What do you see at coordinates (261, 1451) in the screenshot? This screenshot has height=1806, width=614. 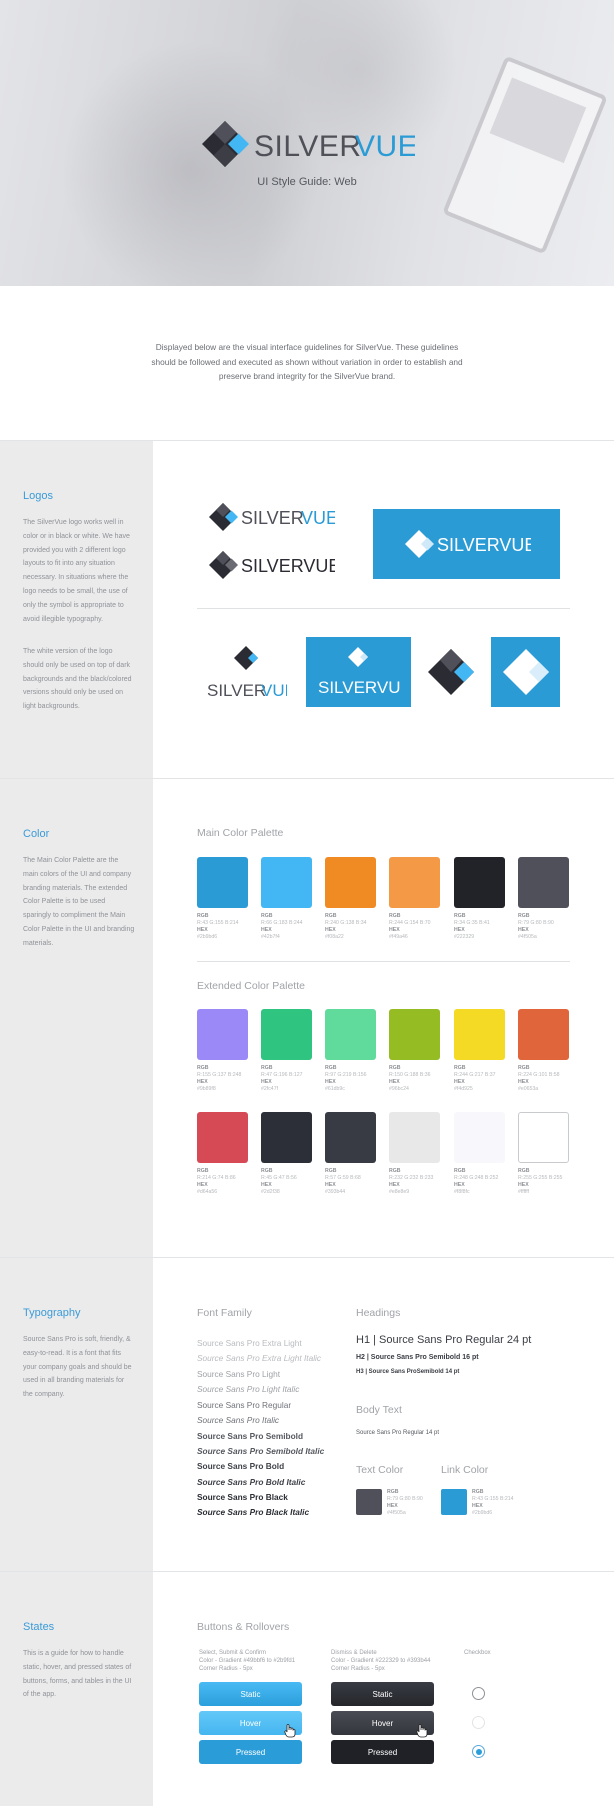 I see `font-sample: Source Sans Pro Semibold Italic` at bounding box center [261, 1451].